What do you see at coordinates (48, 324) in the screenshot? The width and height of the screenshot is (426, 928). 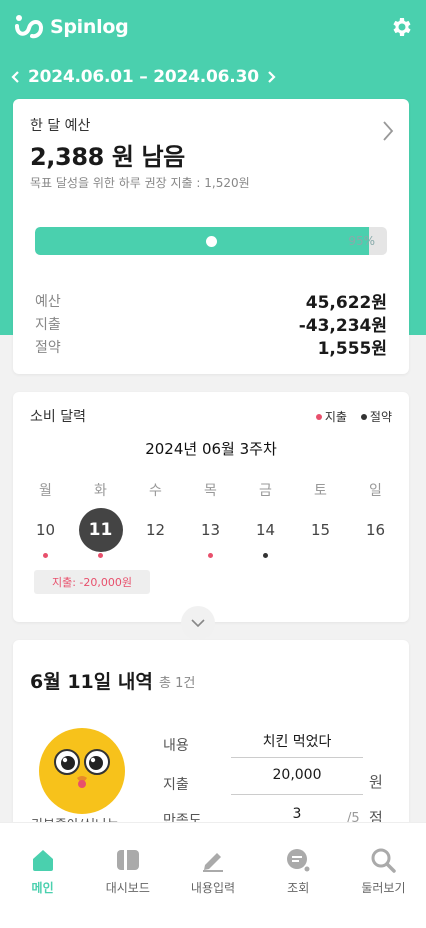 I see `budget-row-label: 지출` at bounding box center [48, 324].